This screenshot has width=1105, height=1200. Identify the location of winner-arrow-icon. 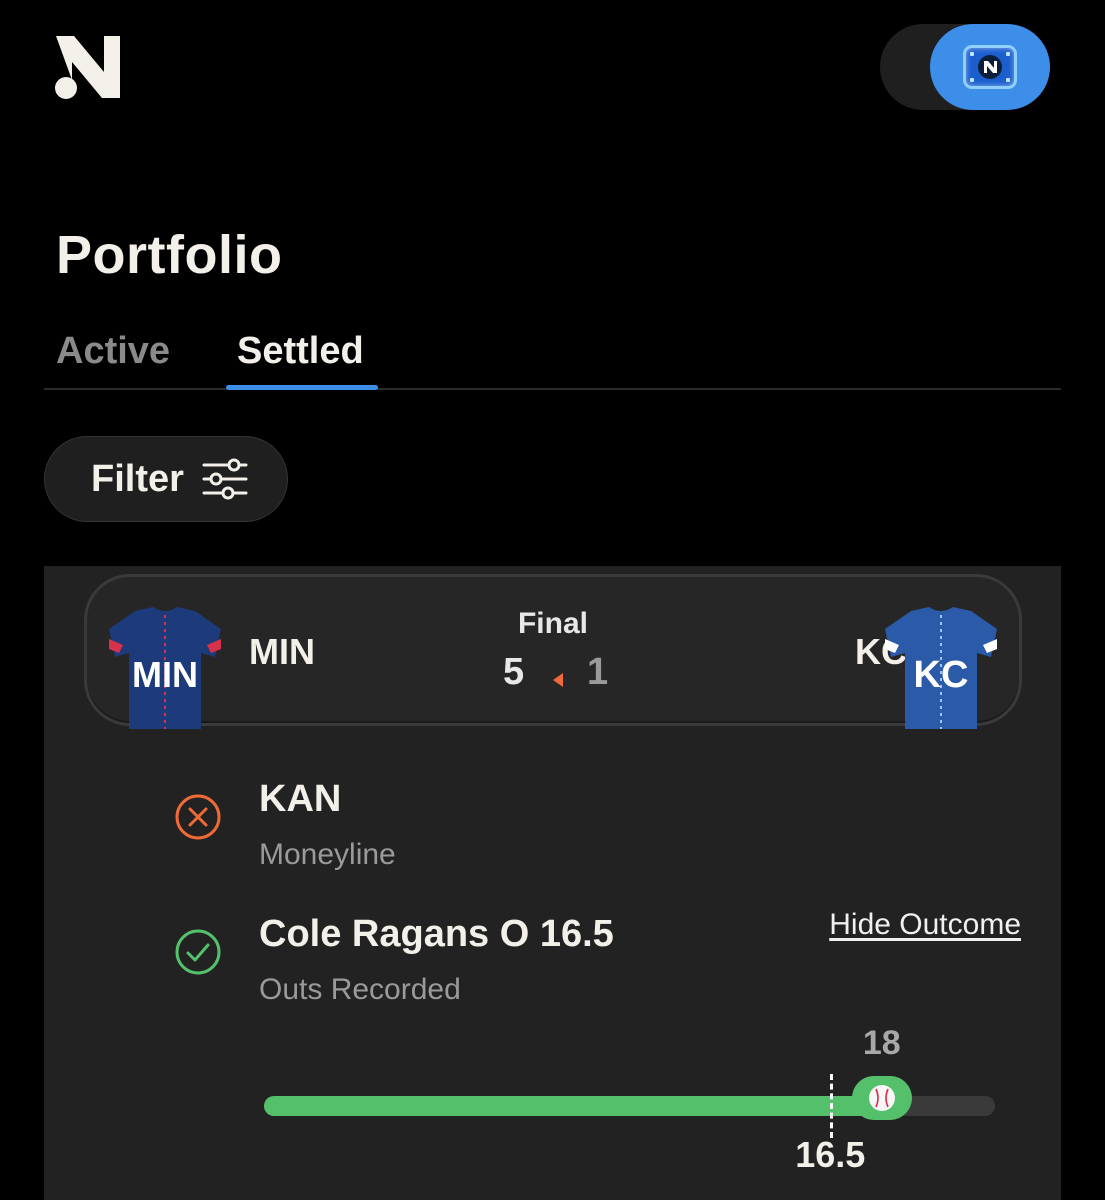
(558, 680).